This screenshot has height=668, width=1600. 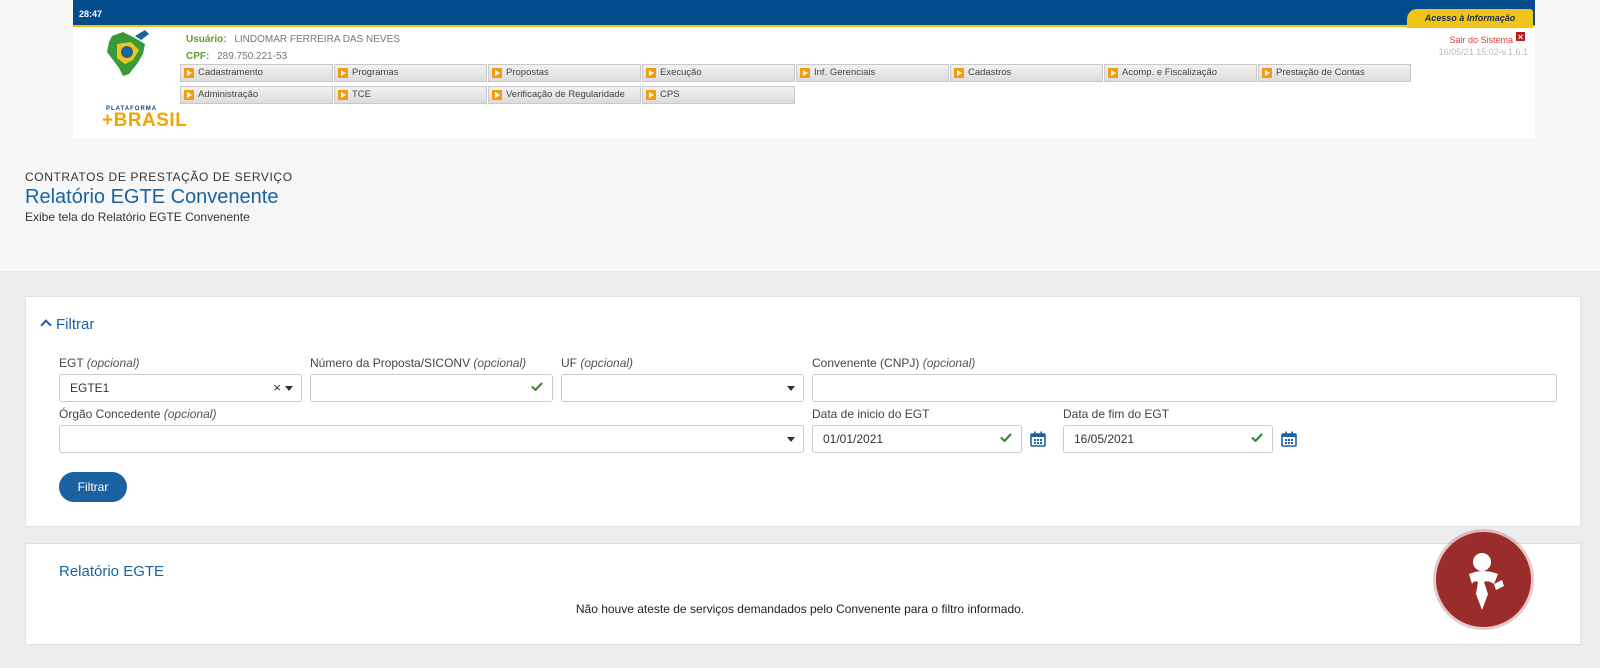 What do you see at coordinates (1026, 73) in the screenshot?
I see `menu-item-cadastros: Cadastros` at bounding box center [1026, 73].